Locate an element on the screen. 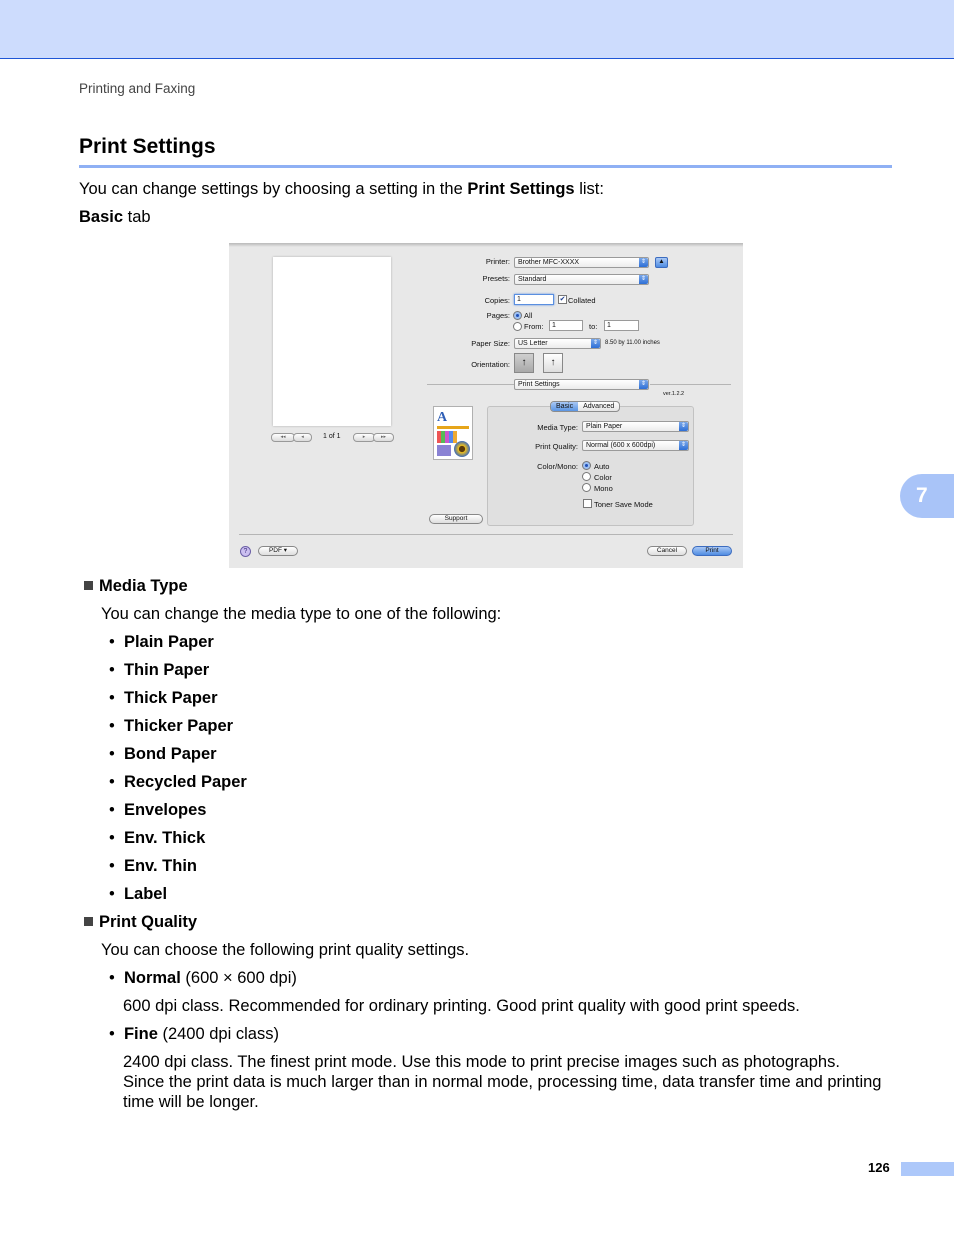 This screenshot has height=1235, width=954. driver-version: ver.1.2.2 is located at coordinates (674, 394).